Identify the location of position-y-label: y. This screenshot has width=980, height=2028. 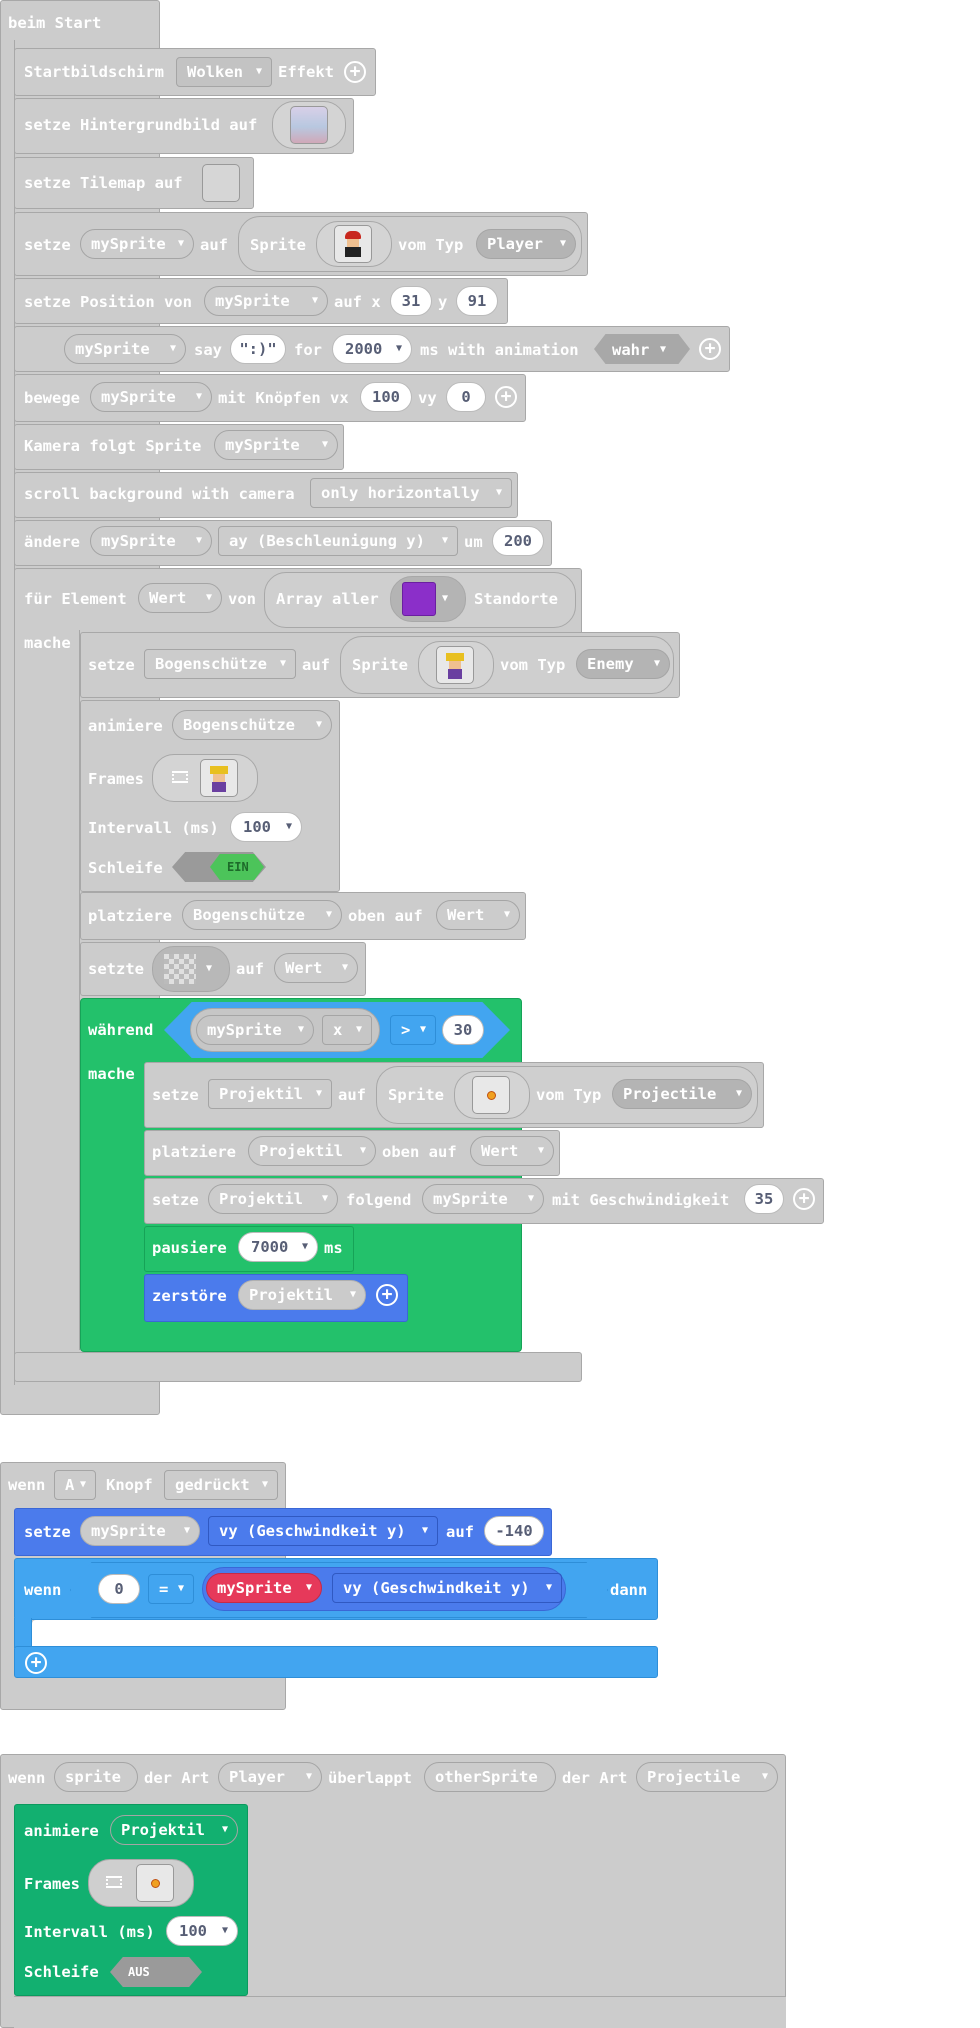
(443, 302).